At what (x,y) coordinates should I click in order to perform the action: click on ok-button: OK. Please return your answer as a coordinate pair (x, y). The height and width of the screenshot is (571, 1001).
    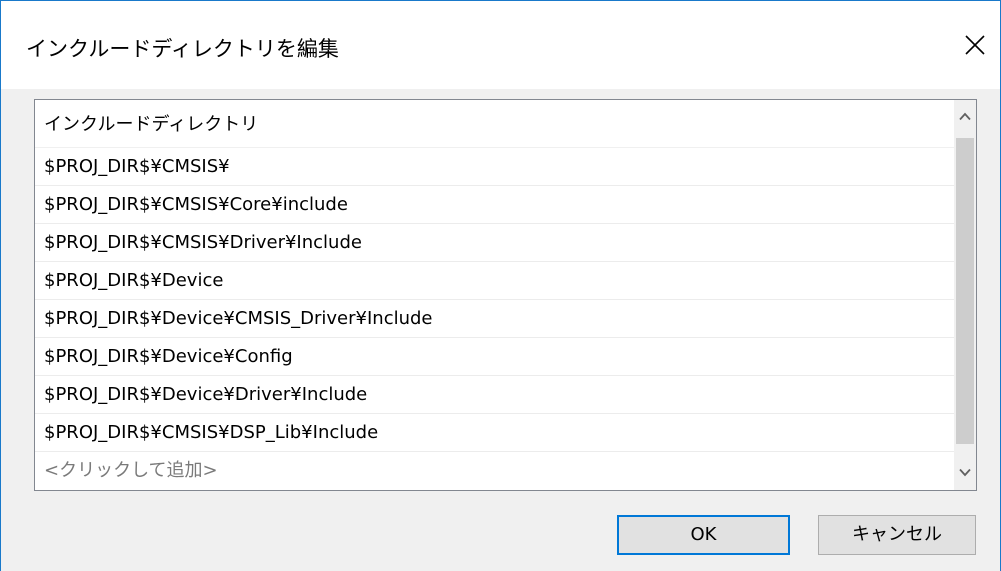
    Looking at the image, I should click on (703, 535).